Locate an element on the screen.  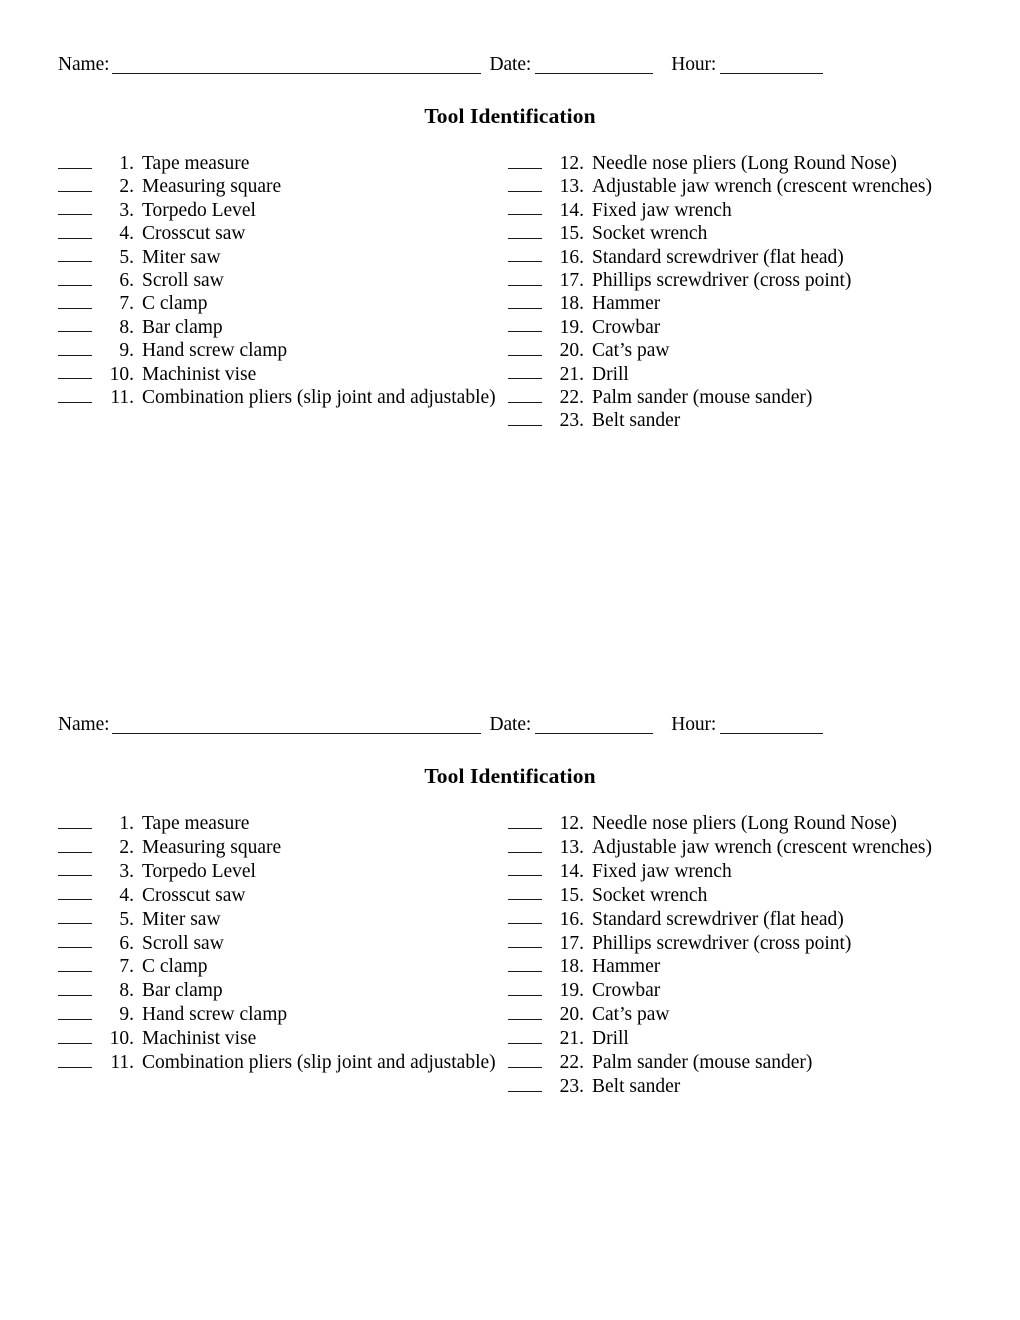
item-number: 16. is located at coordinates (571, 919).